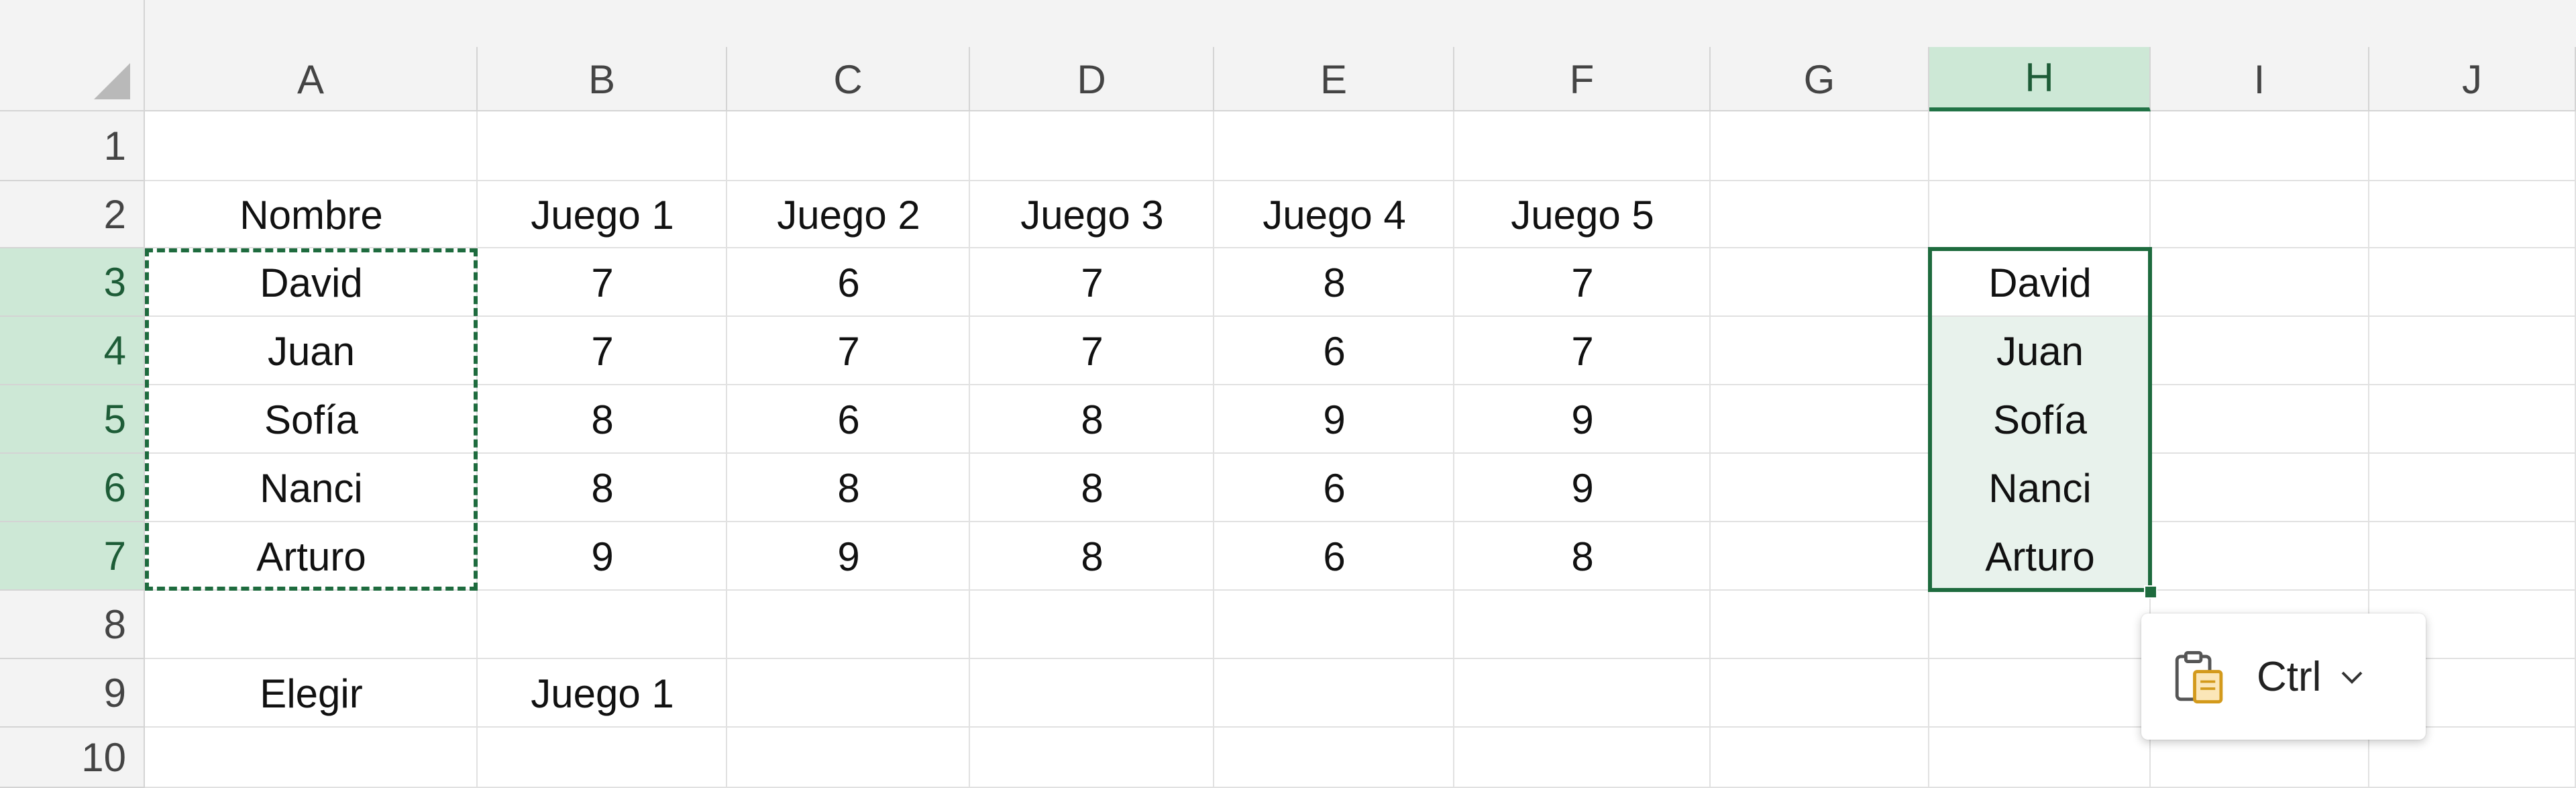  What do you see at coordinates (1334, 488) in the screenshot?
I see `cell-e6: 6` at bounding box center [1334, 488].